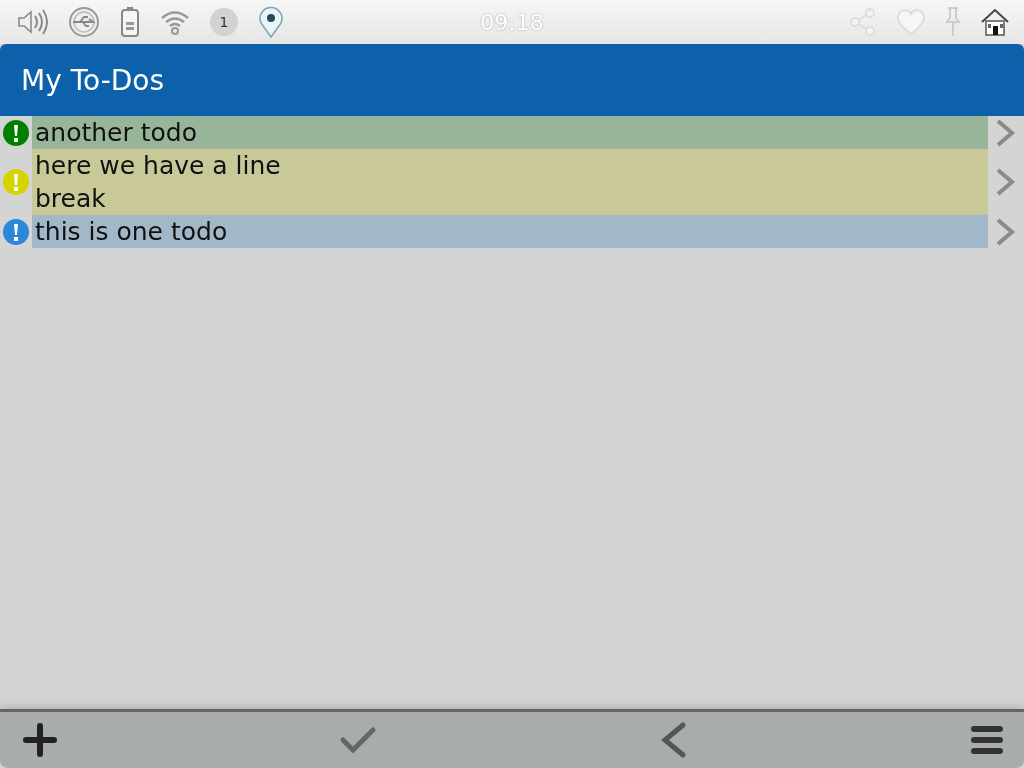  Describe the element at coordinates (92, 80) in the screenshot. I see `page-title: My To-Dos` at that location.